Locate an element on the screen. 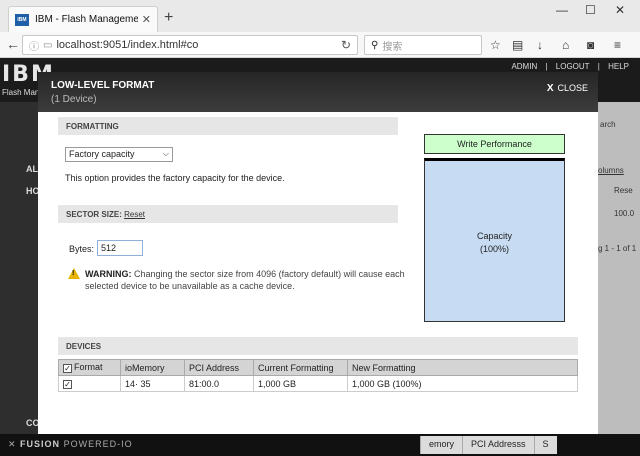  formatting-select-value: Factory capacity is located at coordinates (102, 154).